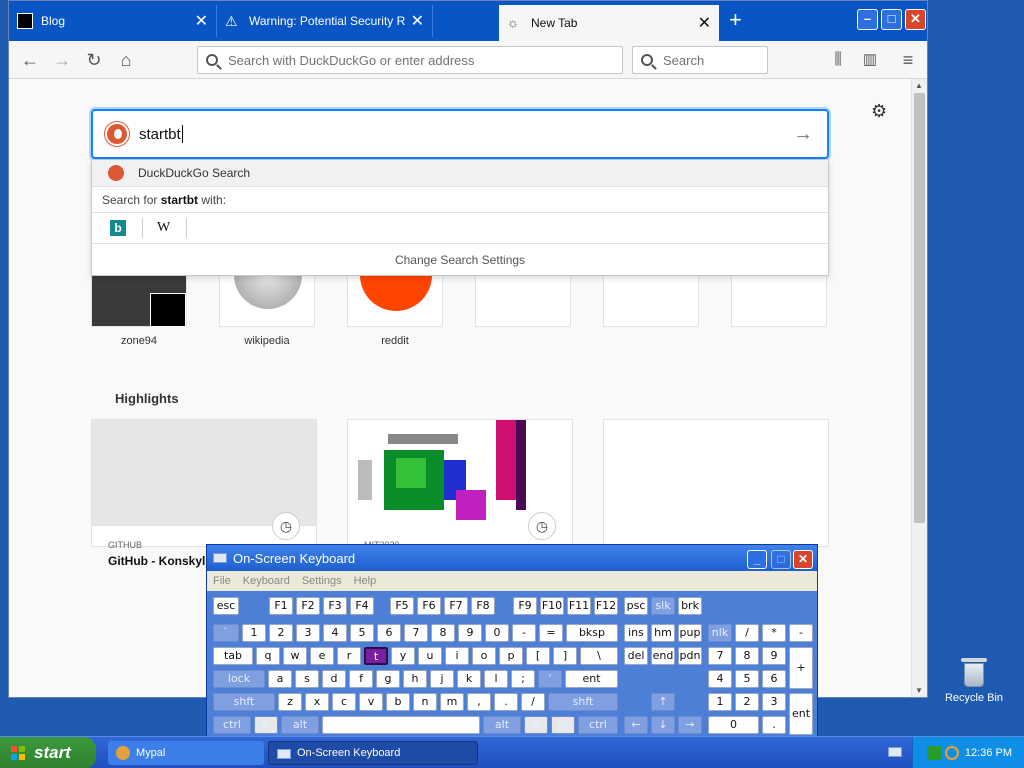  What do you see at coordinates (456, 606) in the screenshot?
I see `key-f7: F7` at bounding box center [456, 606].